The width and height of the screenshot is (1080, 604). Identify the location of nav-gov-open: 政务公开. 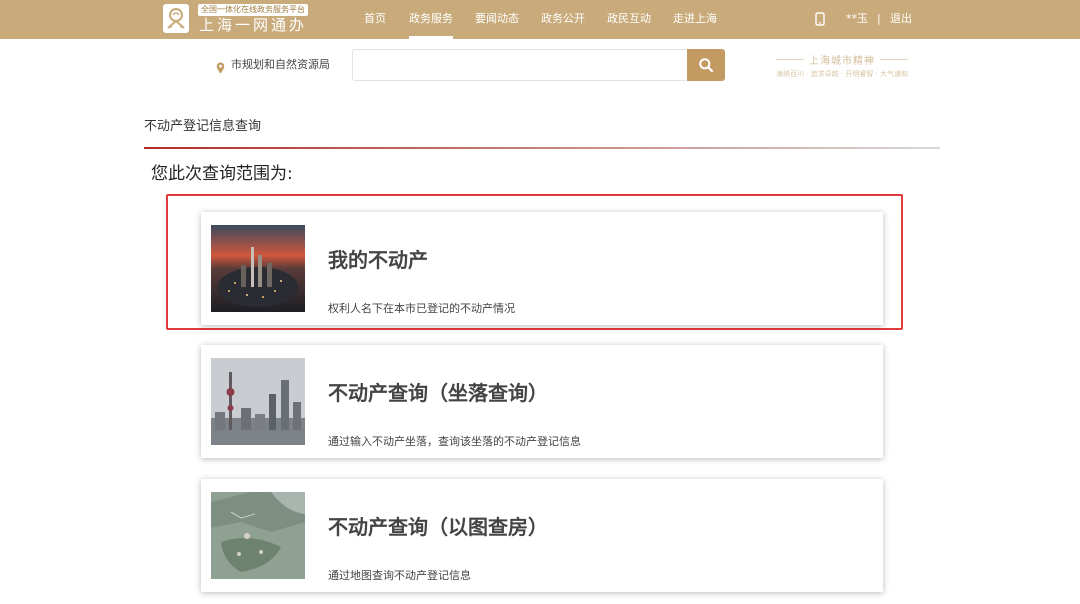
(563, 19).